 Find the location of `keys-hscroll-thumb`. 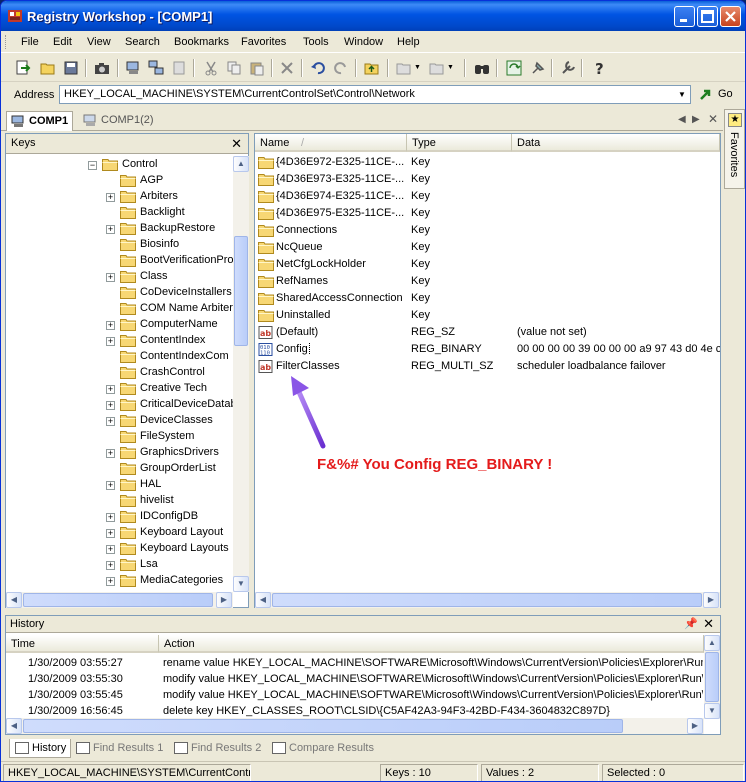

keys-hscroll-thumb is located at coordinates (118, 600).